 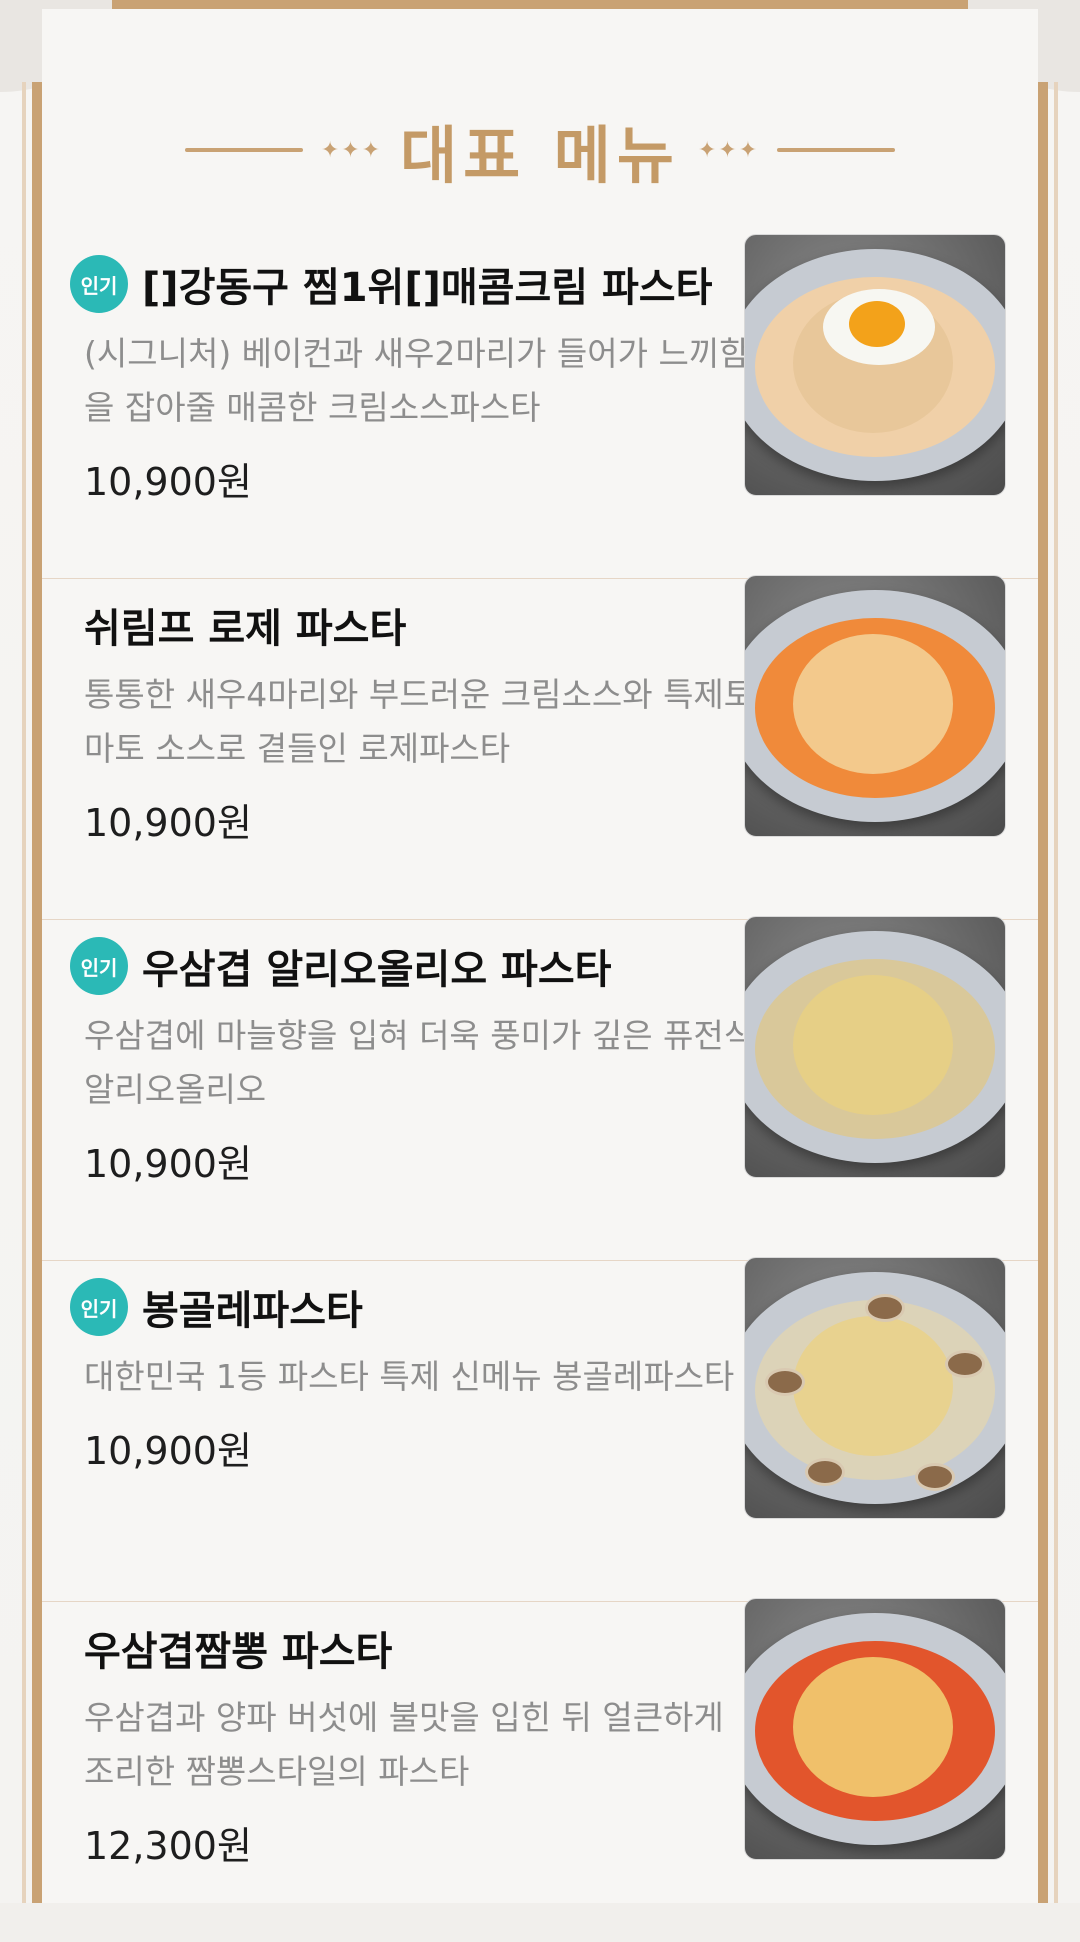 I want to click on menu-item-description: 우삼겹과 양파 버섯에 불맛을 입힌 뒤 얼큰하게 조리한 짬뽕스타일의 파스타, so click(x=404, y=1744).